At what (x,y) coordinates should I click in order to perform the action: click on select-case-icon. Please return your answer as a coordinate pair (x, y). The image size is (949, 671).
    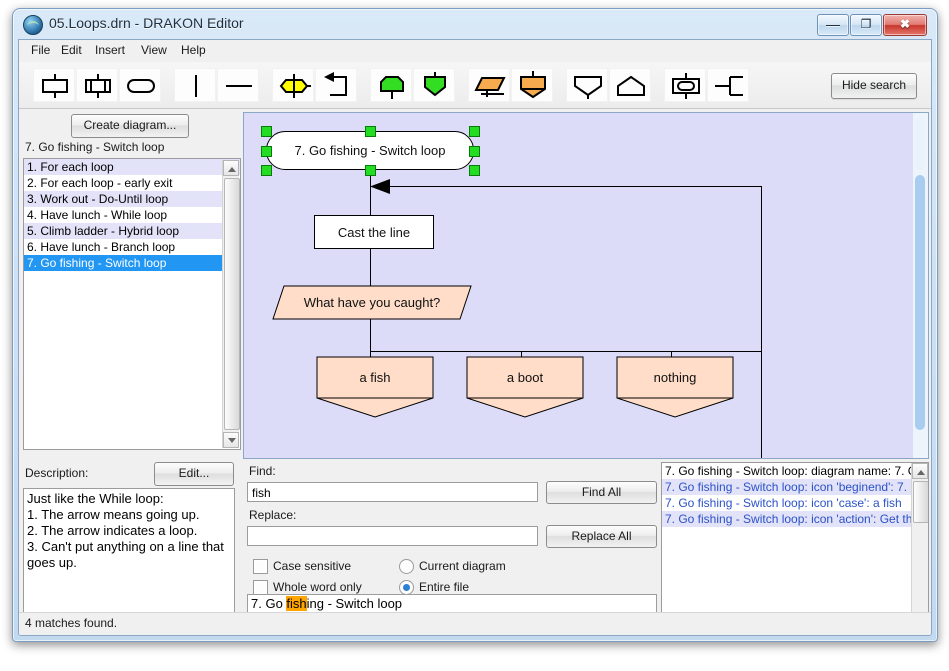
    Looking at the image, I should click on (434, 85).